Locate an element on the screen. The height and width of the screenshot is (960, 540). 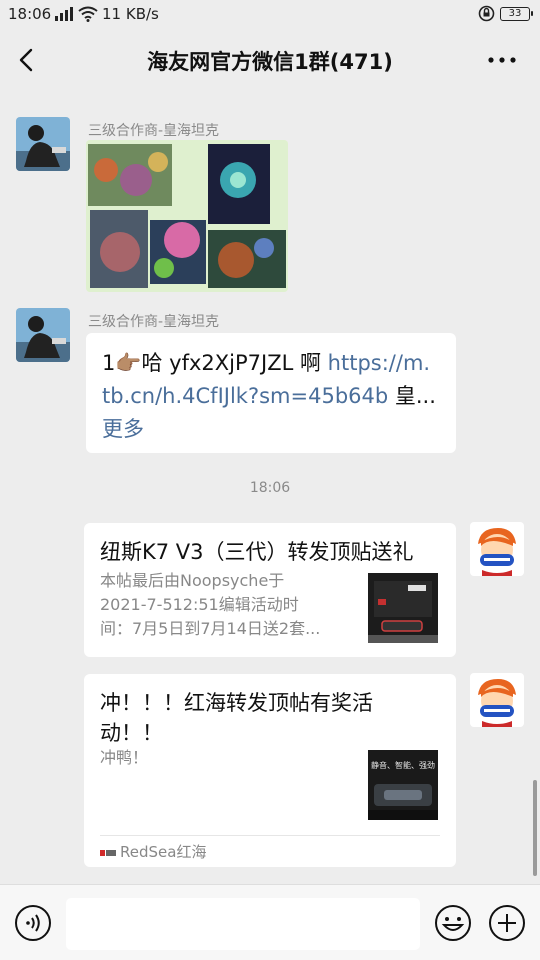
card-title-line: 动！！ is located at coordinates (131, 733).